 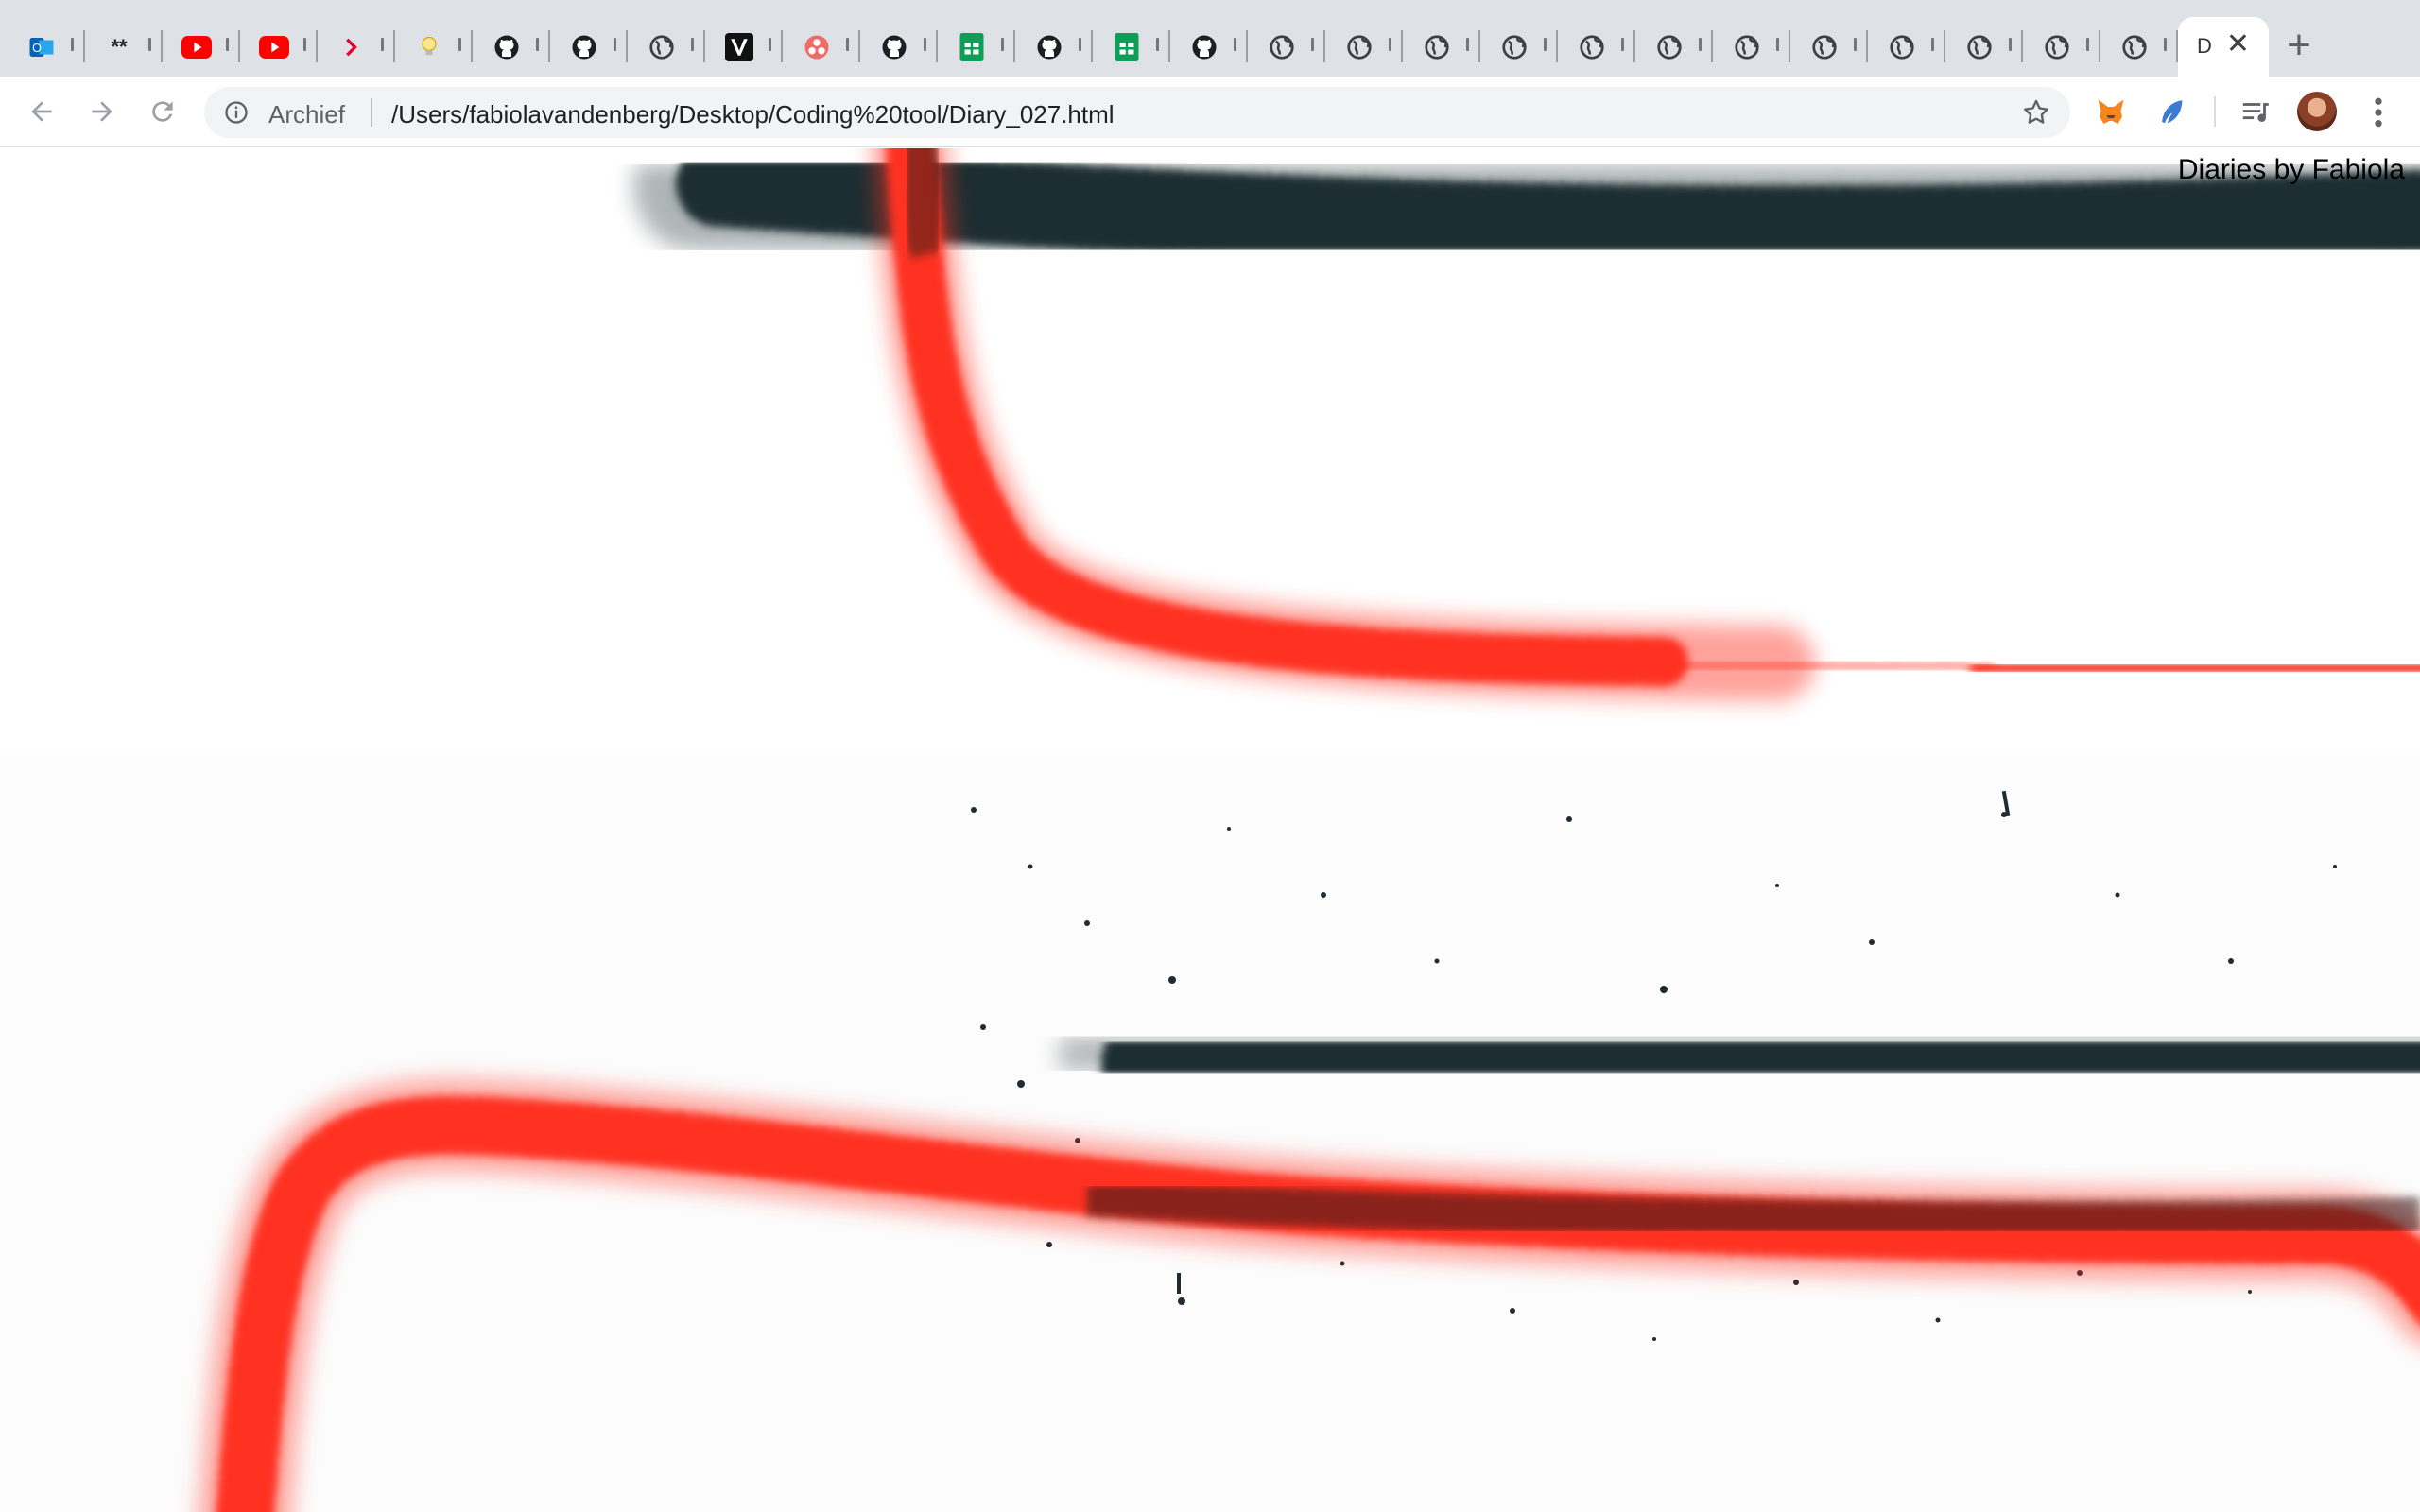 I want to click on active-tab-title: D, so click(x=2204, y=46).